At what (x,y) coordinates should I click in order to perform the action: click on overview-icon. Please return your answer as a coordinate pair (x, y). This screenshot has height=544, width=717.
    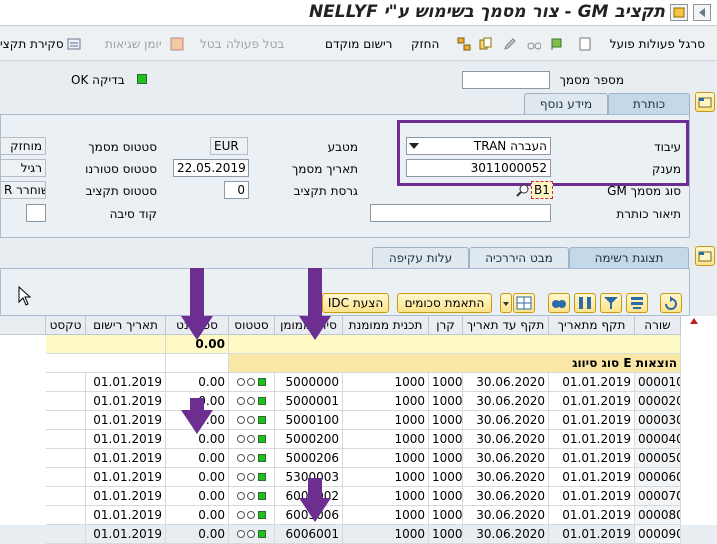
    Looking at the image, I should click on (74, 44).